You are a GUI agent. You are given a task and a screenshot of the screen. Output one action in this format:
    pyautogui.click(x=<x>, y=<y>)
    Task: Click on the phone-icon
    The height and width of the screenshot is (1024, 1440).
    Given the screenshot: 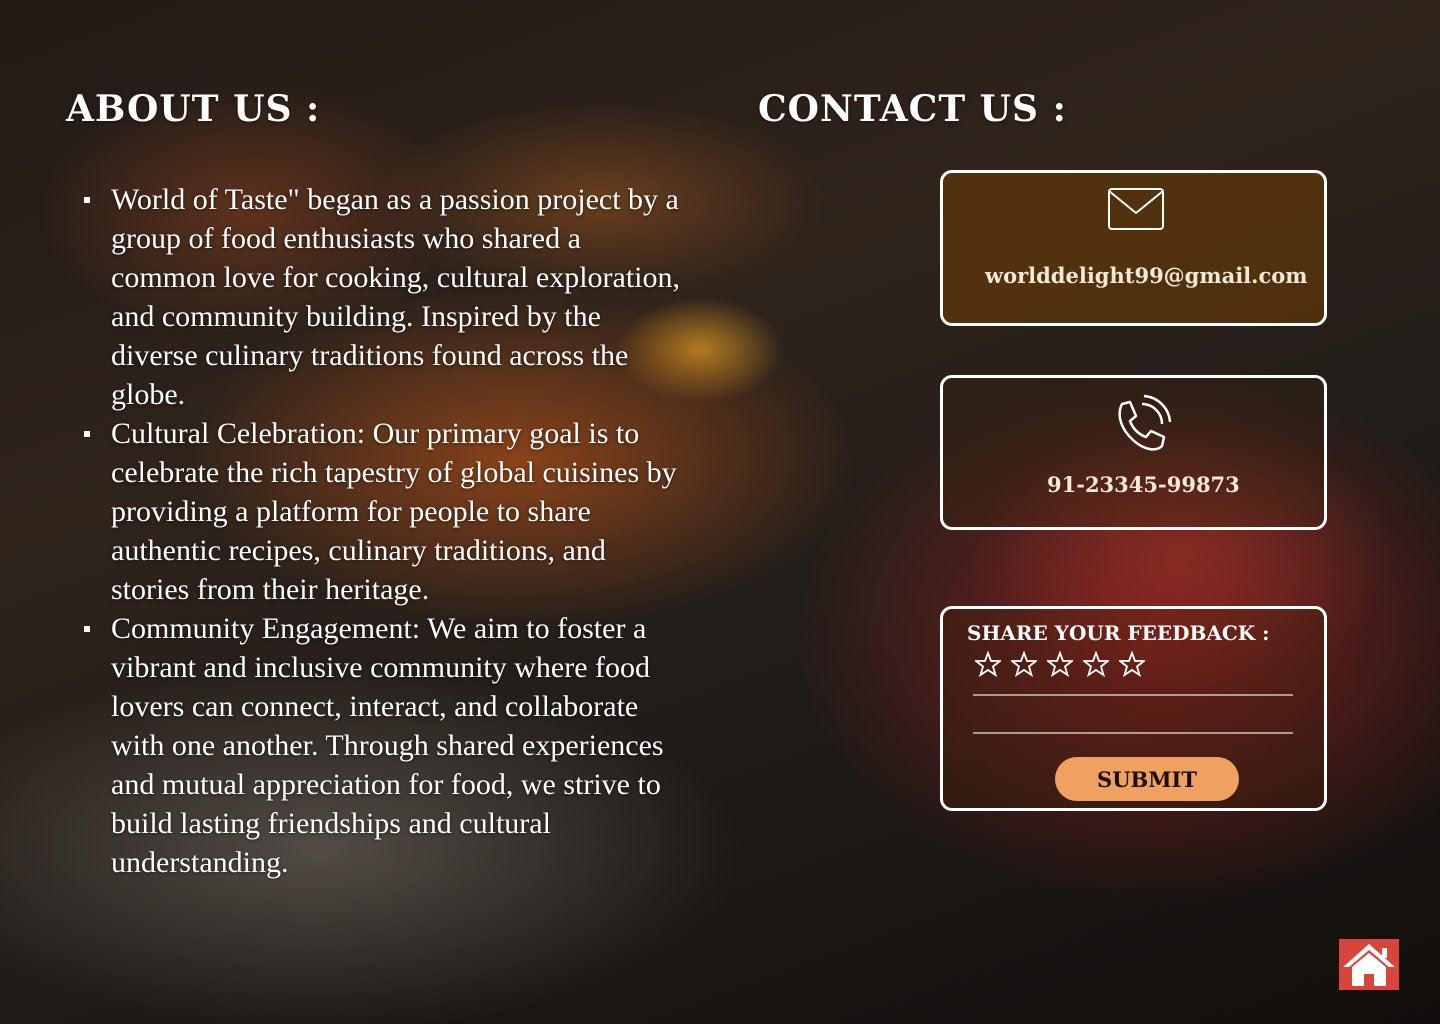 What is the action you would take?
    pyautogui.click(x=1145, y=422)
    